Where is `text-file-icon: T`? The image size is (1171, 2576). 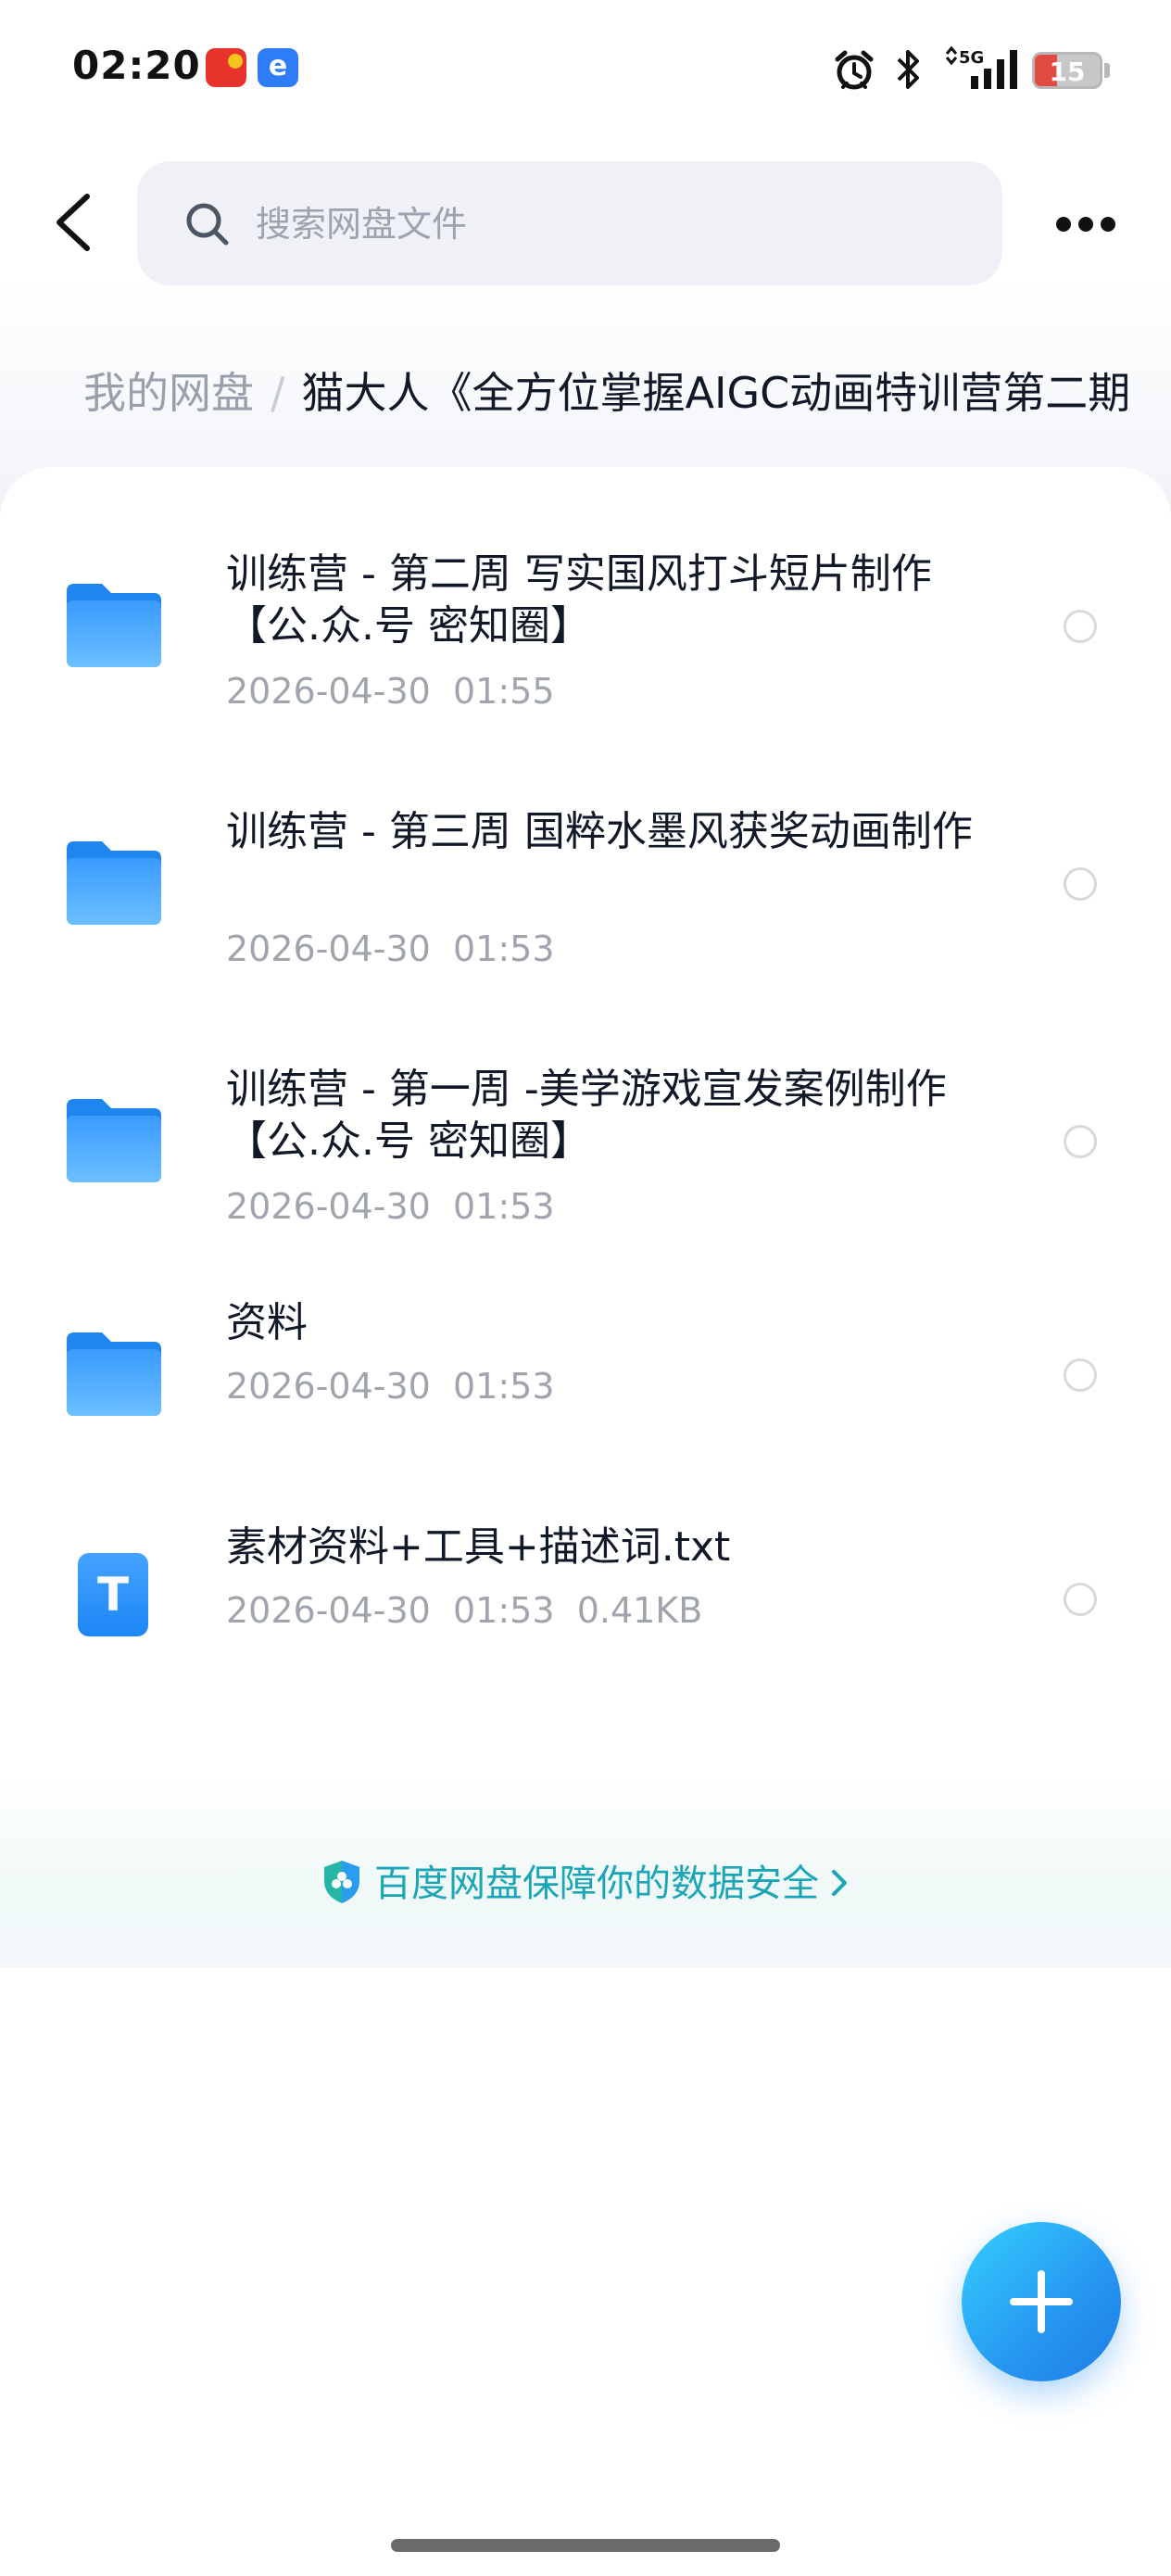 text-file-icon: T is located at coordinates (113, 1594).